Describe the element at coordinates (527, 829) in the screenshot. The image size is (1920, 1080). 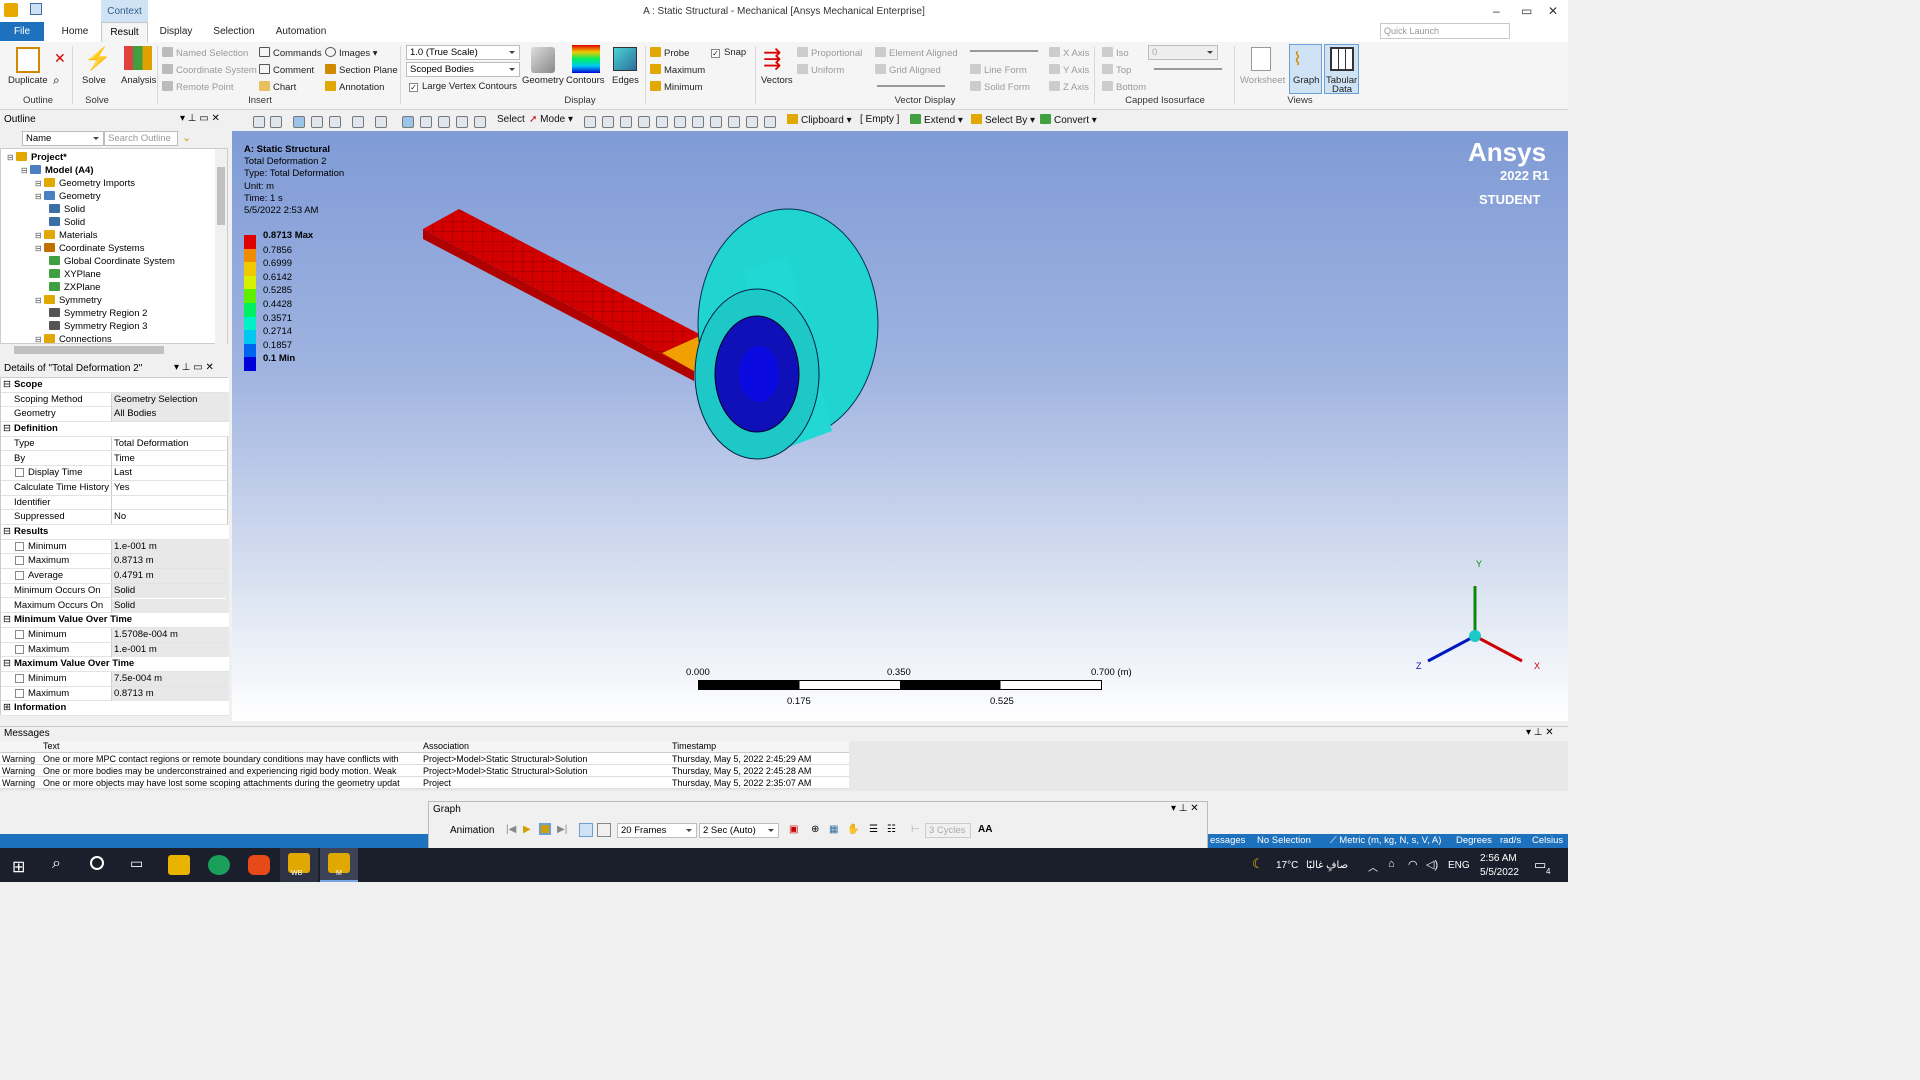
I see `play-icon: ▶` at that location.